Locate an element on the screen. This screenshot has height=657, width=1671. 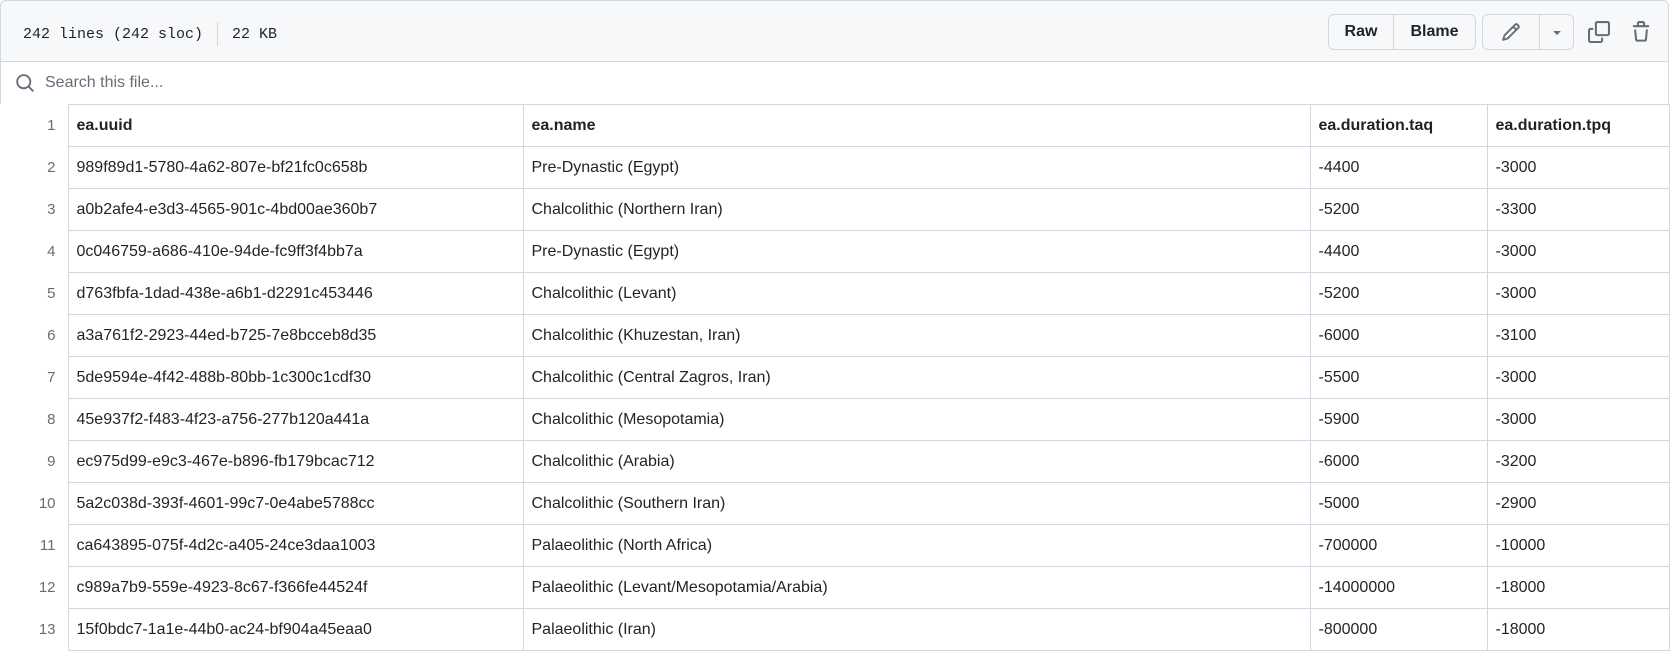
line-number: 7 is located at coordinates (34, 377).